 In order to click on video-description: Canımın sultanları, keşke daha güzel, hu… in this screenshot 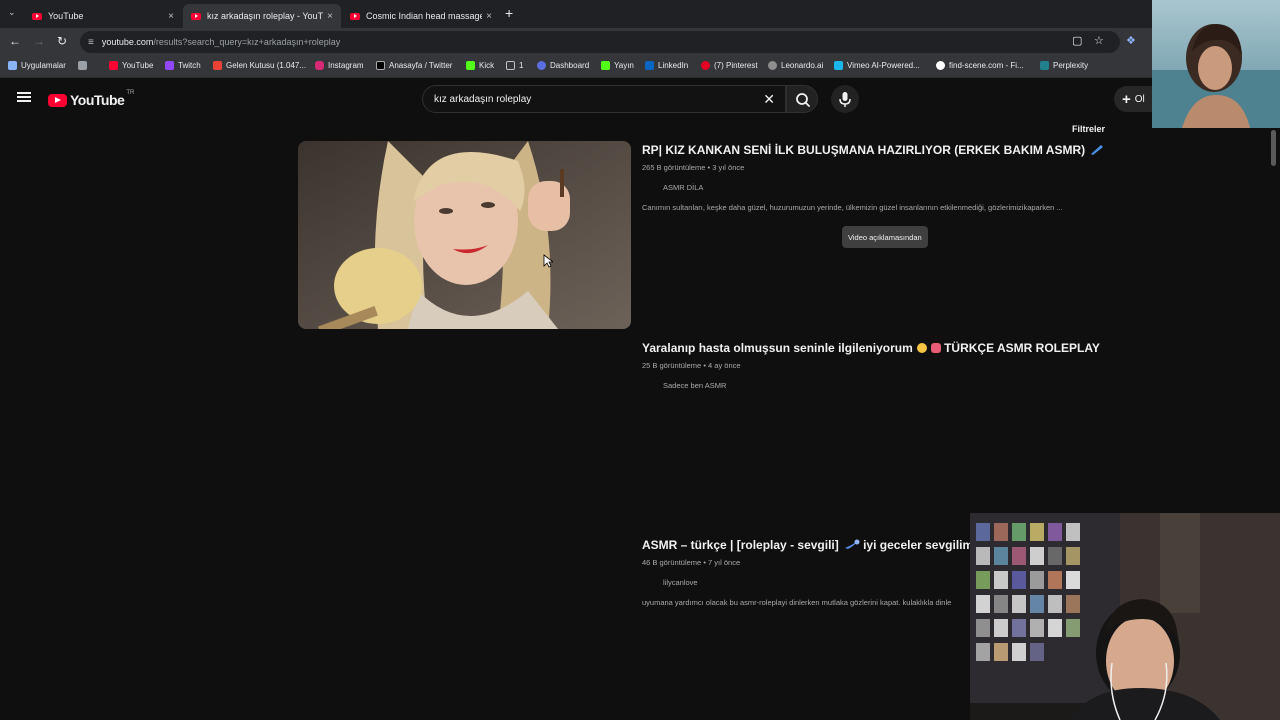, I will do `click(852, 207)`.